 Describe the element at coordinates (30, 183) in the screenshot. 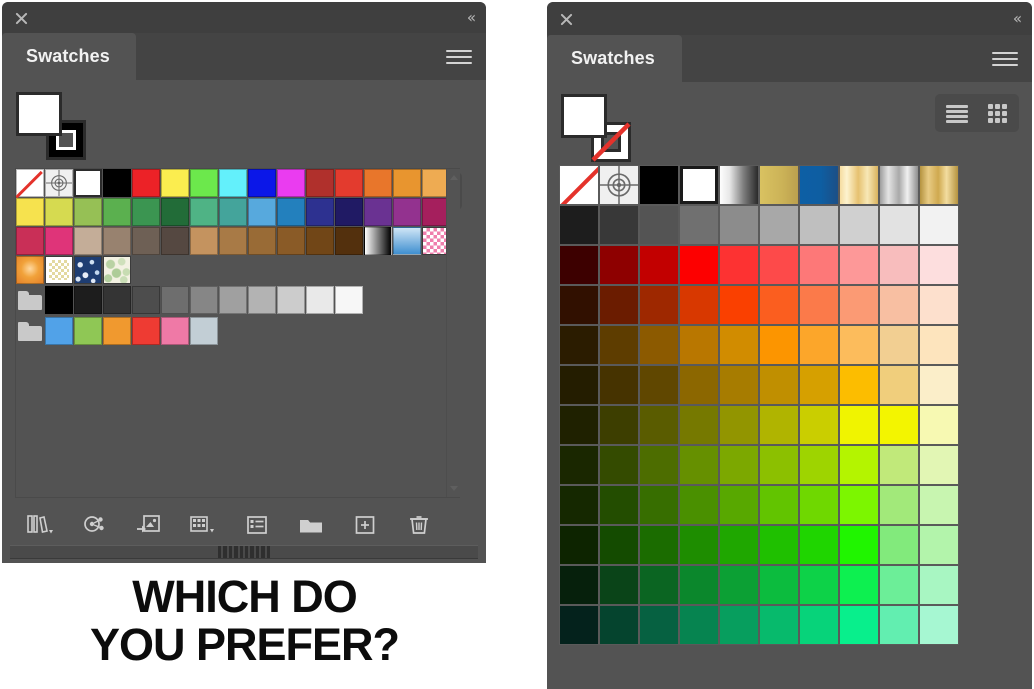

I see `swatch-none` at that location.